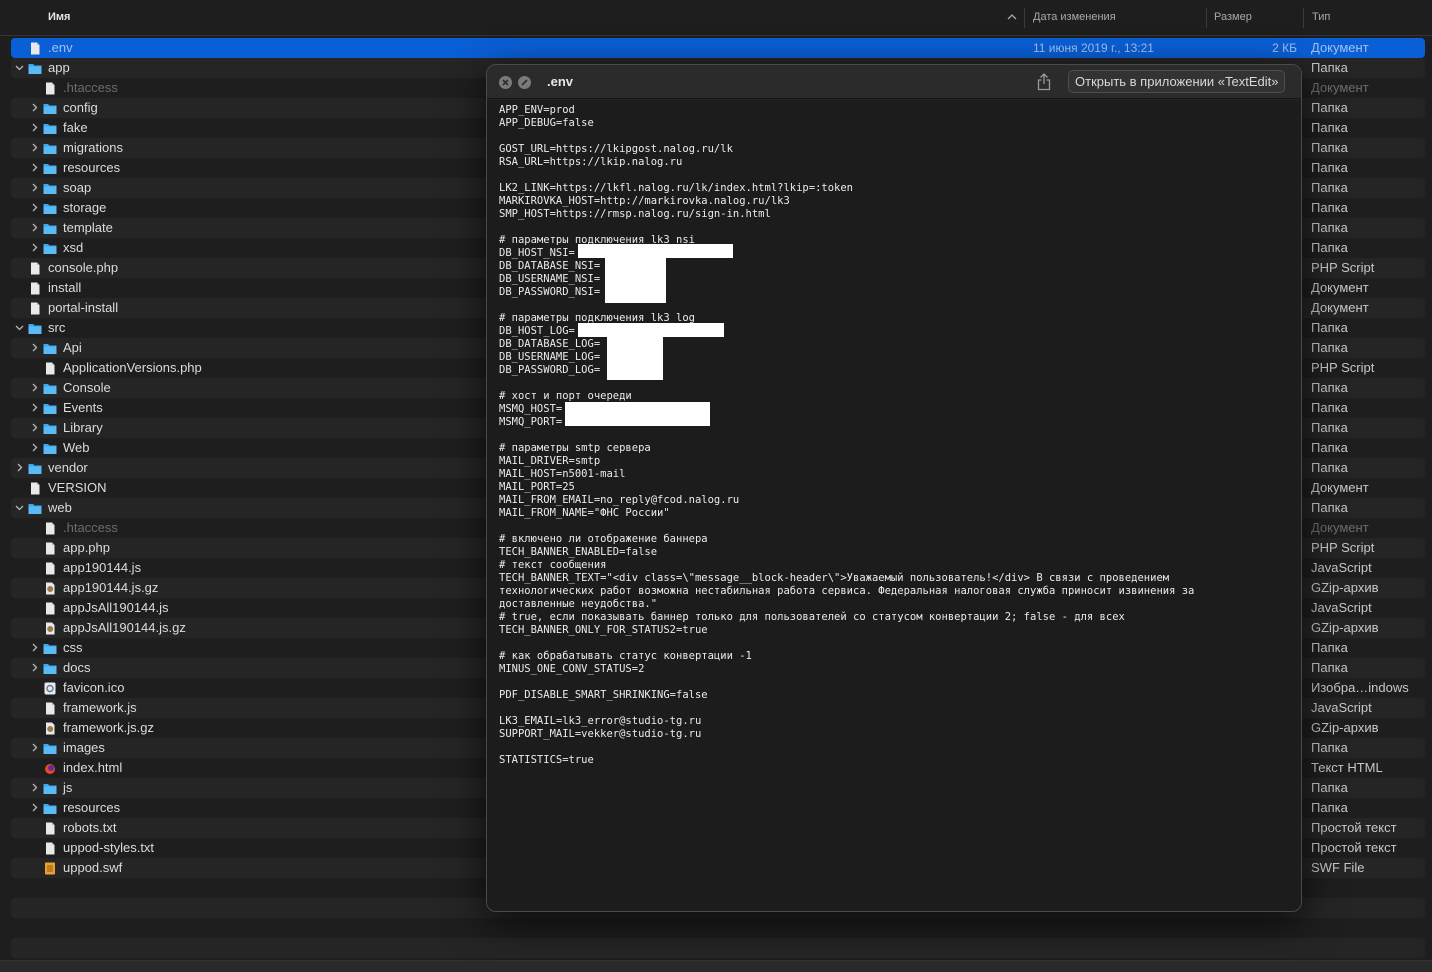 The width and height of the screenshot is (1432, 972). What do you see at coordinates (87, 387) in the screenshot?
I see `file-name: Console` at bounding box center [87, 387].